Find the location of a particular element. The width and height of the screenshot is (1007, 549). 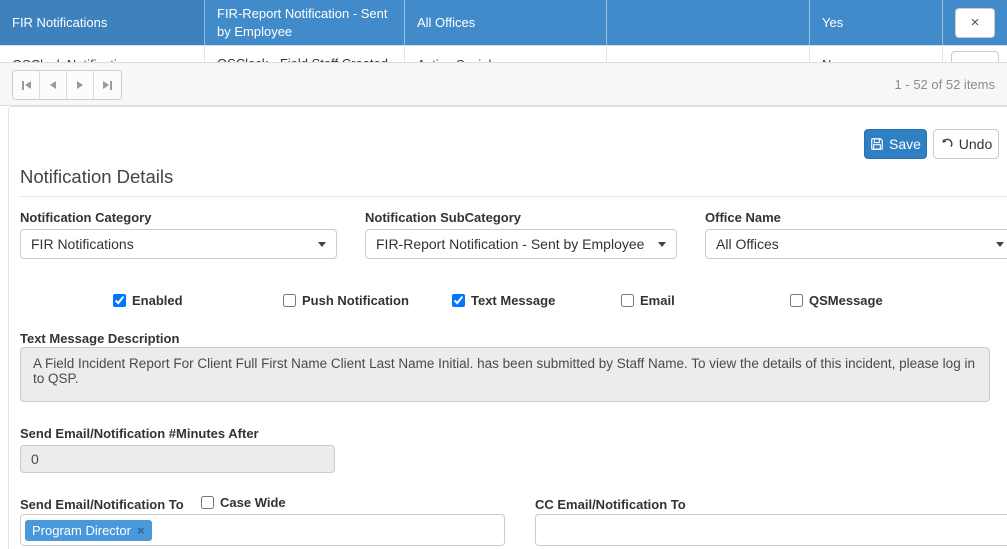

recipient-tag: Program Director × is located at coordinates (88, 530).